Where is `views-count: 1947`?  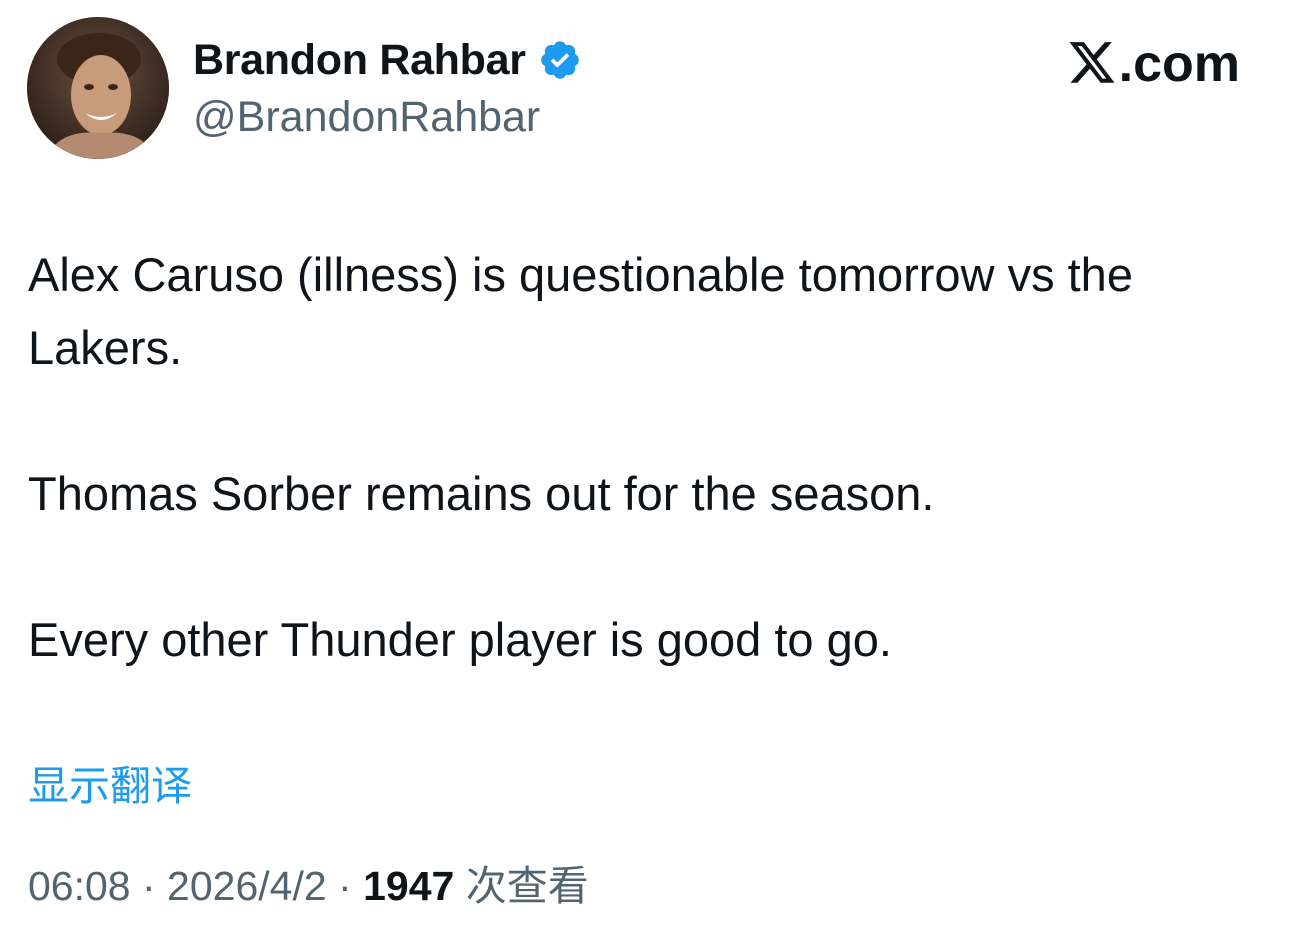
views-count: 1947 is located at coordinates (408, 886).